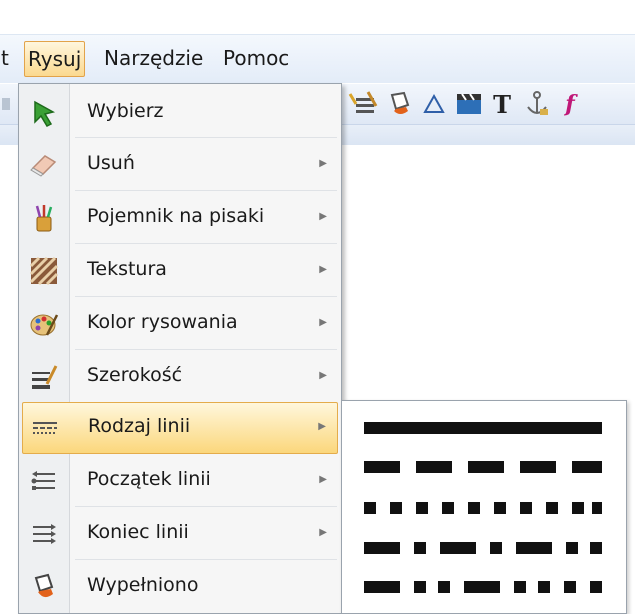 The height and width of the screenshot is (614, 635). I want to click on toolbar-partial-icon, so click(7, 104).